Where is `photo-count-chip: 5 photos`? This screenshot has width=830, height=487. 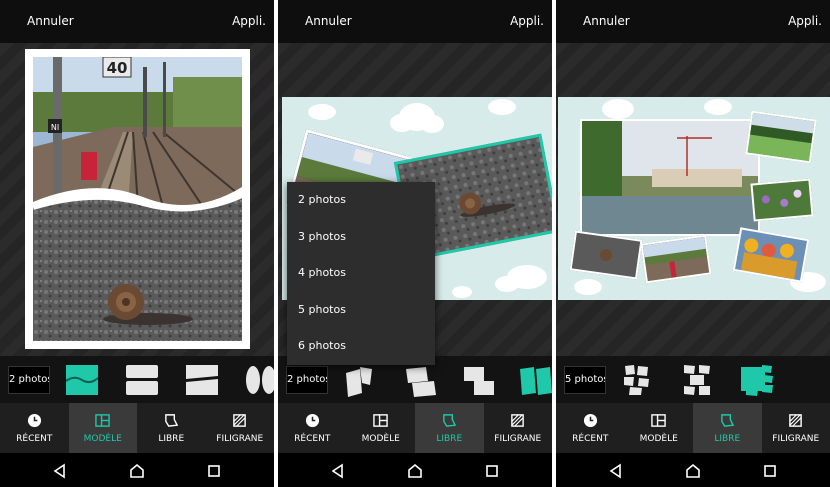 photo-count-chip: 5 photos is located at coordinates (585, 380).